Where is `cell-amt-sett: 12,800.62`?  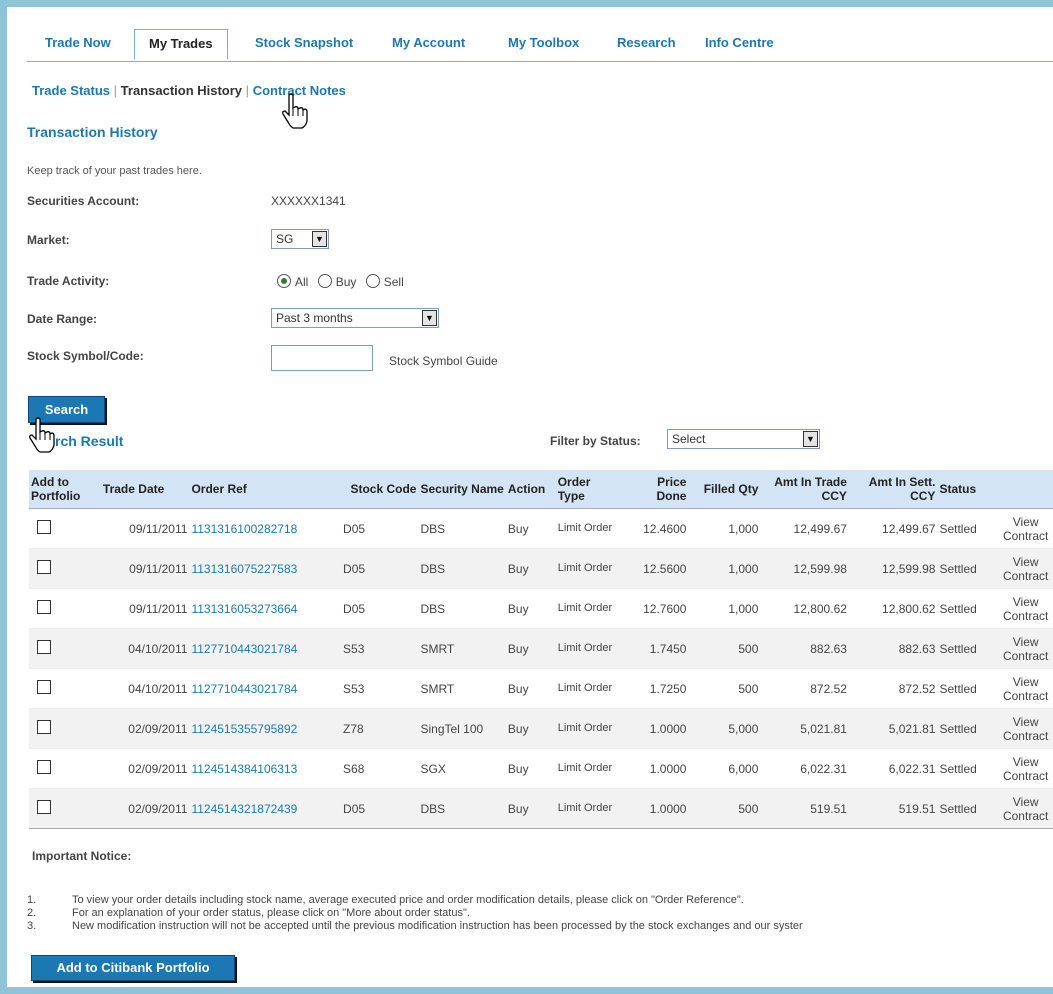
cell-amt-sett: 12,800.62 is located at coordinates (893, 608).